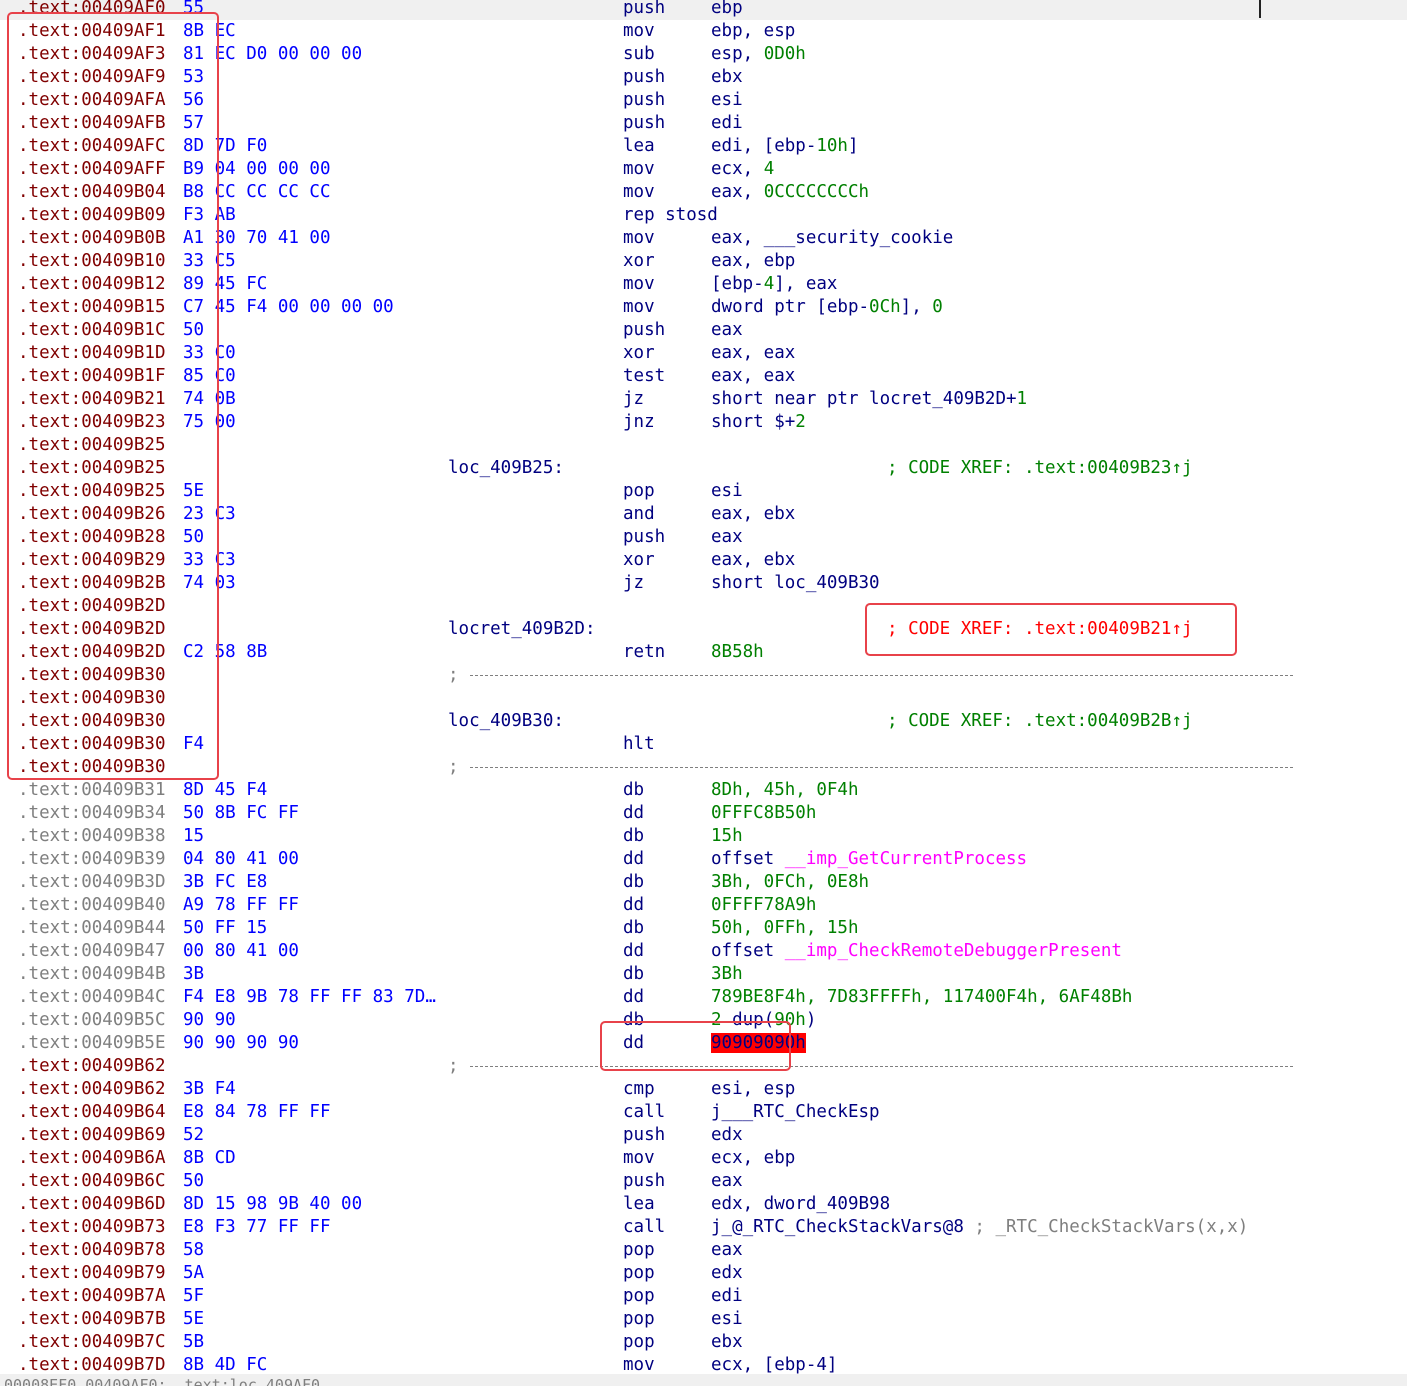  What do you see at coordinates (921, 997) in the screenshot?
I see `operand-token: 789BE8F4h, 7D83FFFFh, 117400F4h, 6AF48Bh` at bounding box center [921, 997].